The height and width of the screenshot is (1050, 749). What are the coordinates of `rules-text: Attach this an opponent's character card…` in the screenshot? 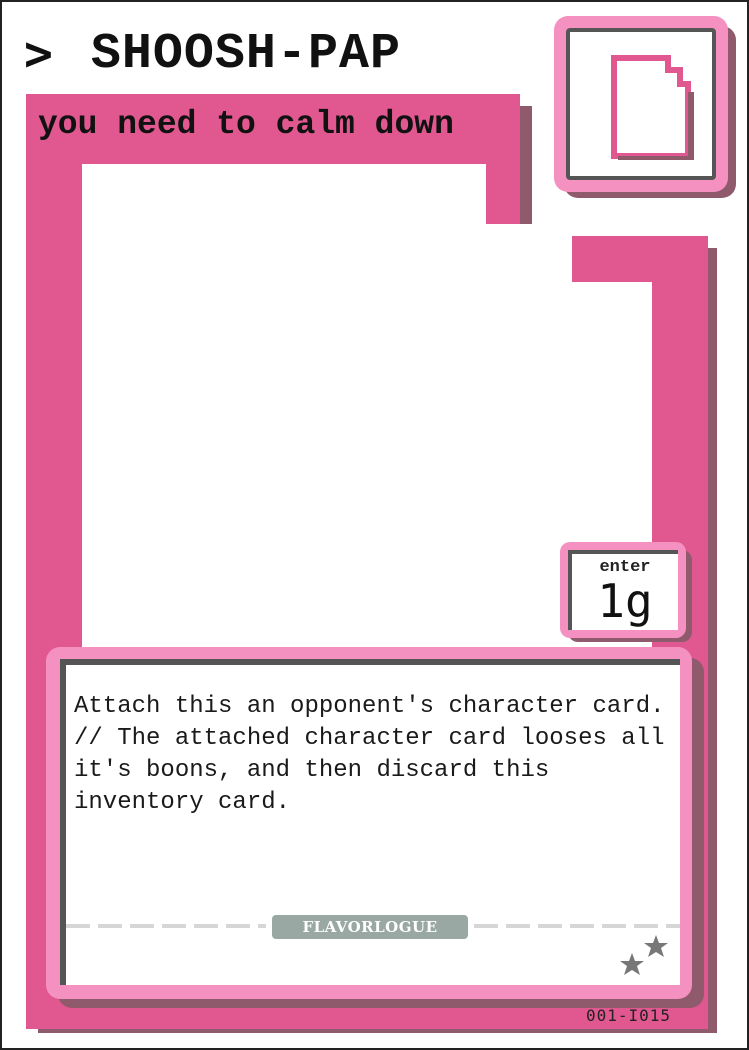 It's located at (376, 754).